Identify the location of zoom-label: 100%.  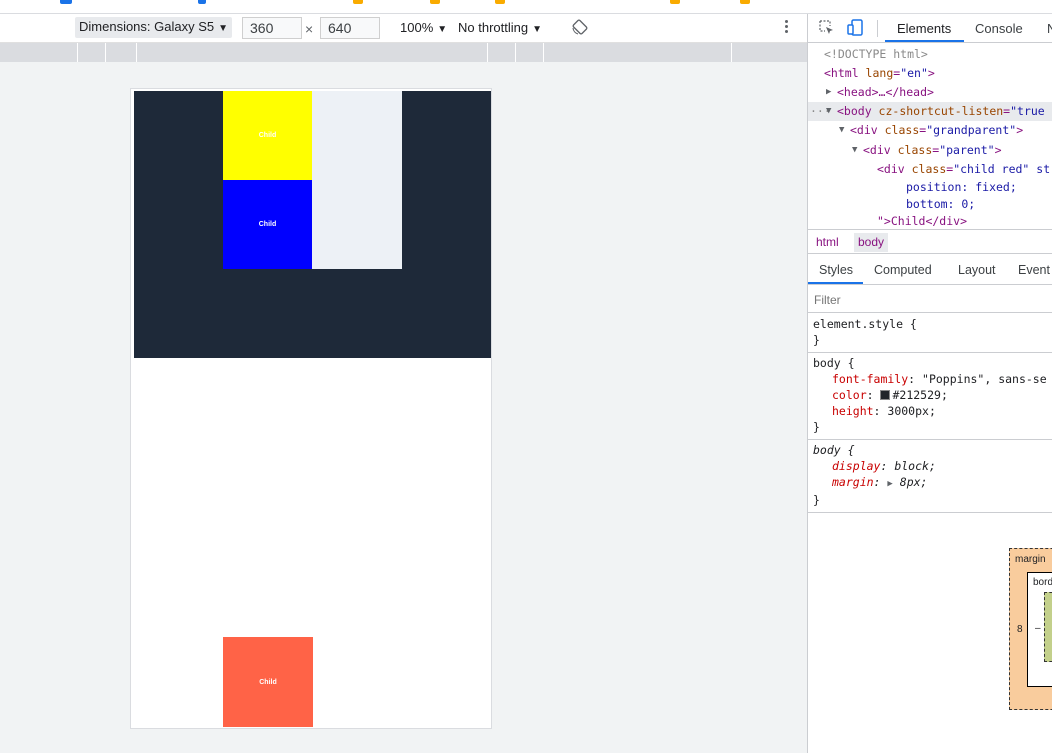
(417, 27).